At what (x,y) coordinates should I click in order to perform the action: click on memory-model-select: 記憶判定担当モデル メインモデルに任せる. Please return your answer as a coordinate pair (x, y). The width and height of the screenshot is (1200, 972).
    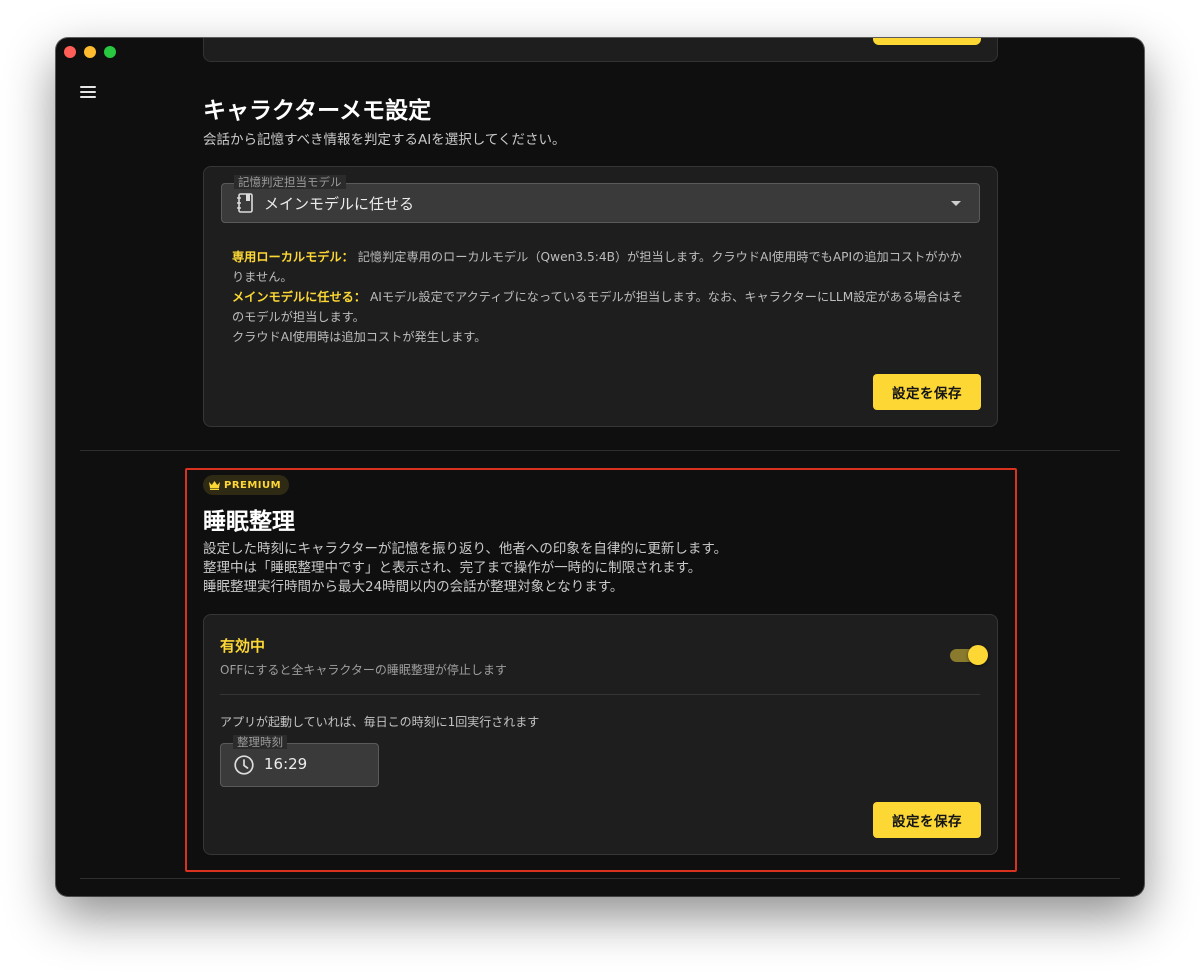
    Looking at the image, I should click on (600, 199).